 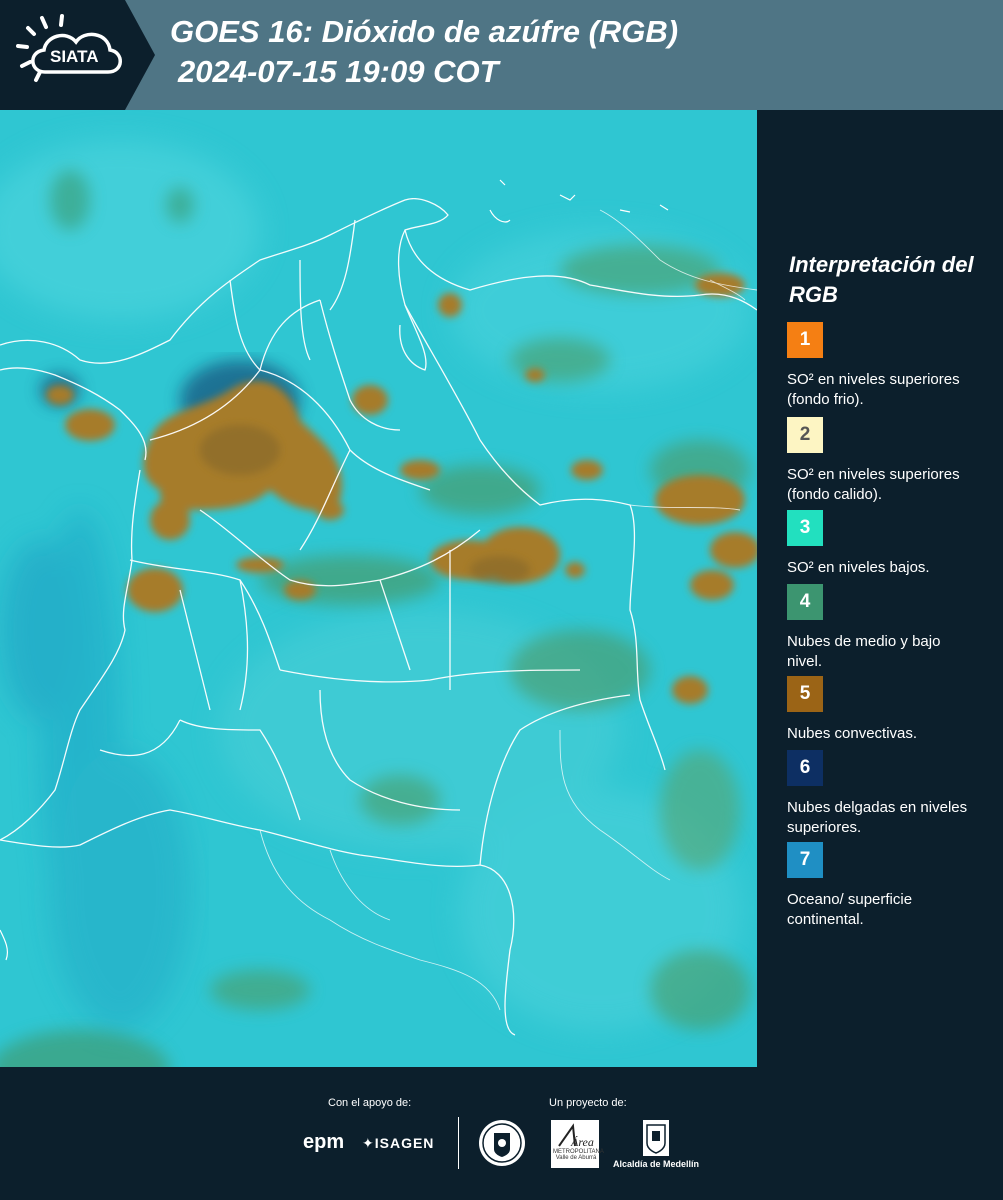 What do you see at coordinates (873, 389) in the screenshot?
I see `legend-label-1: SO² en niveles superiores (fondo frio).` at bounding box center [873, 389].